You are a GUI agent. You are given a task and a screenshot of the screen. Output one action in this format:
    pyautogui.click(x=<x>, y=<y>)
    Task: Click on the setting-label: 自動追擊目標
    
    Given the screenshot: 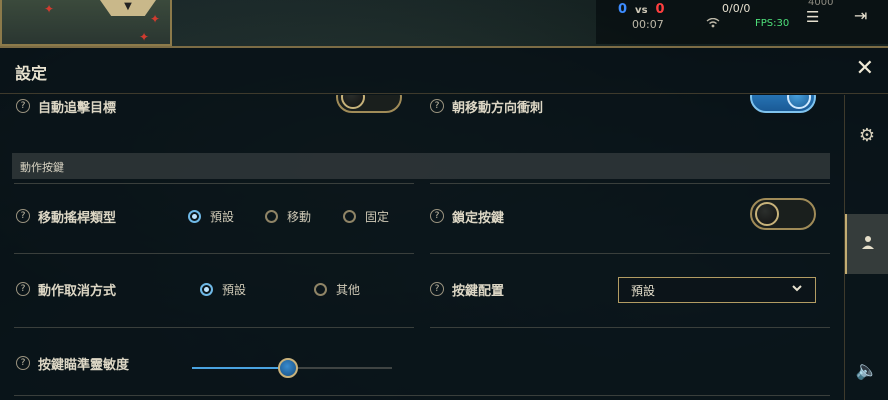 What is the action you would take?
    pyautogui.click(x=77, y=108)
    